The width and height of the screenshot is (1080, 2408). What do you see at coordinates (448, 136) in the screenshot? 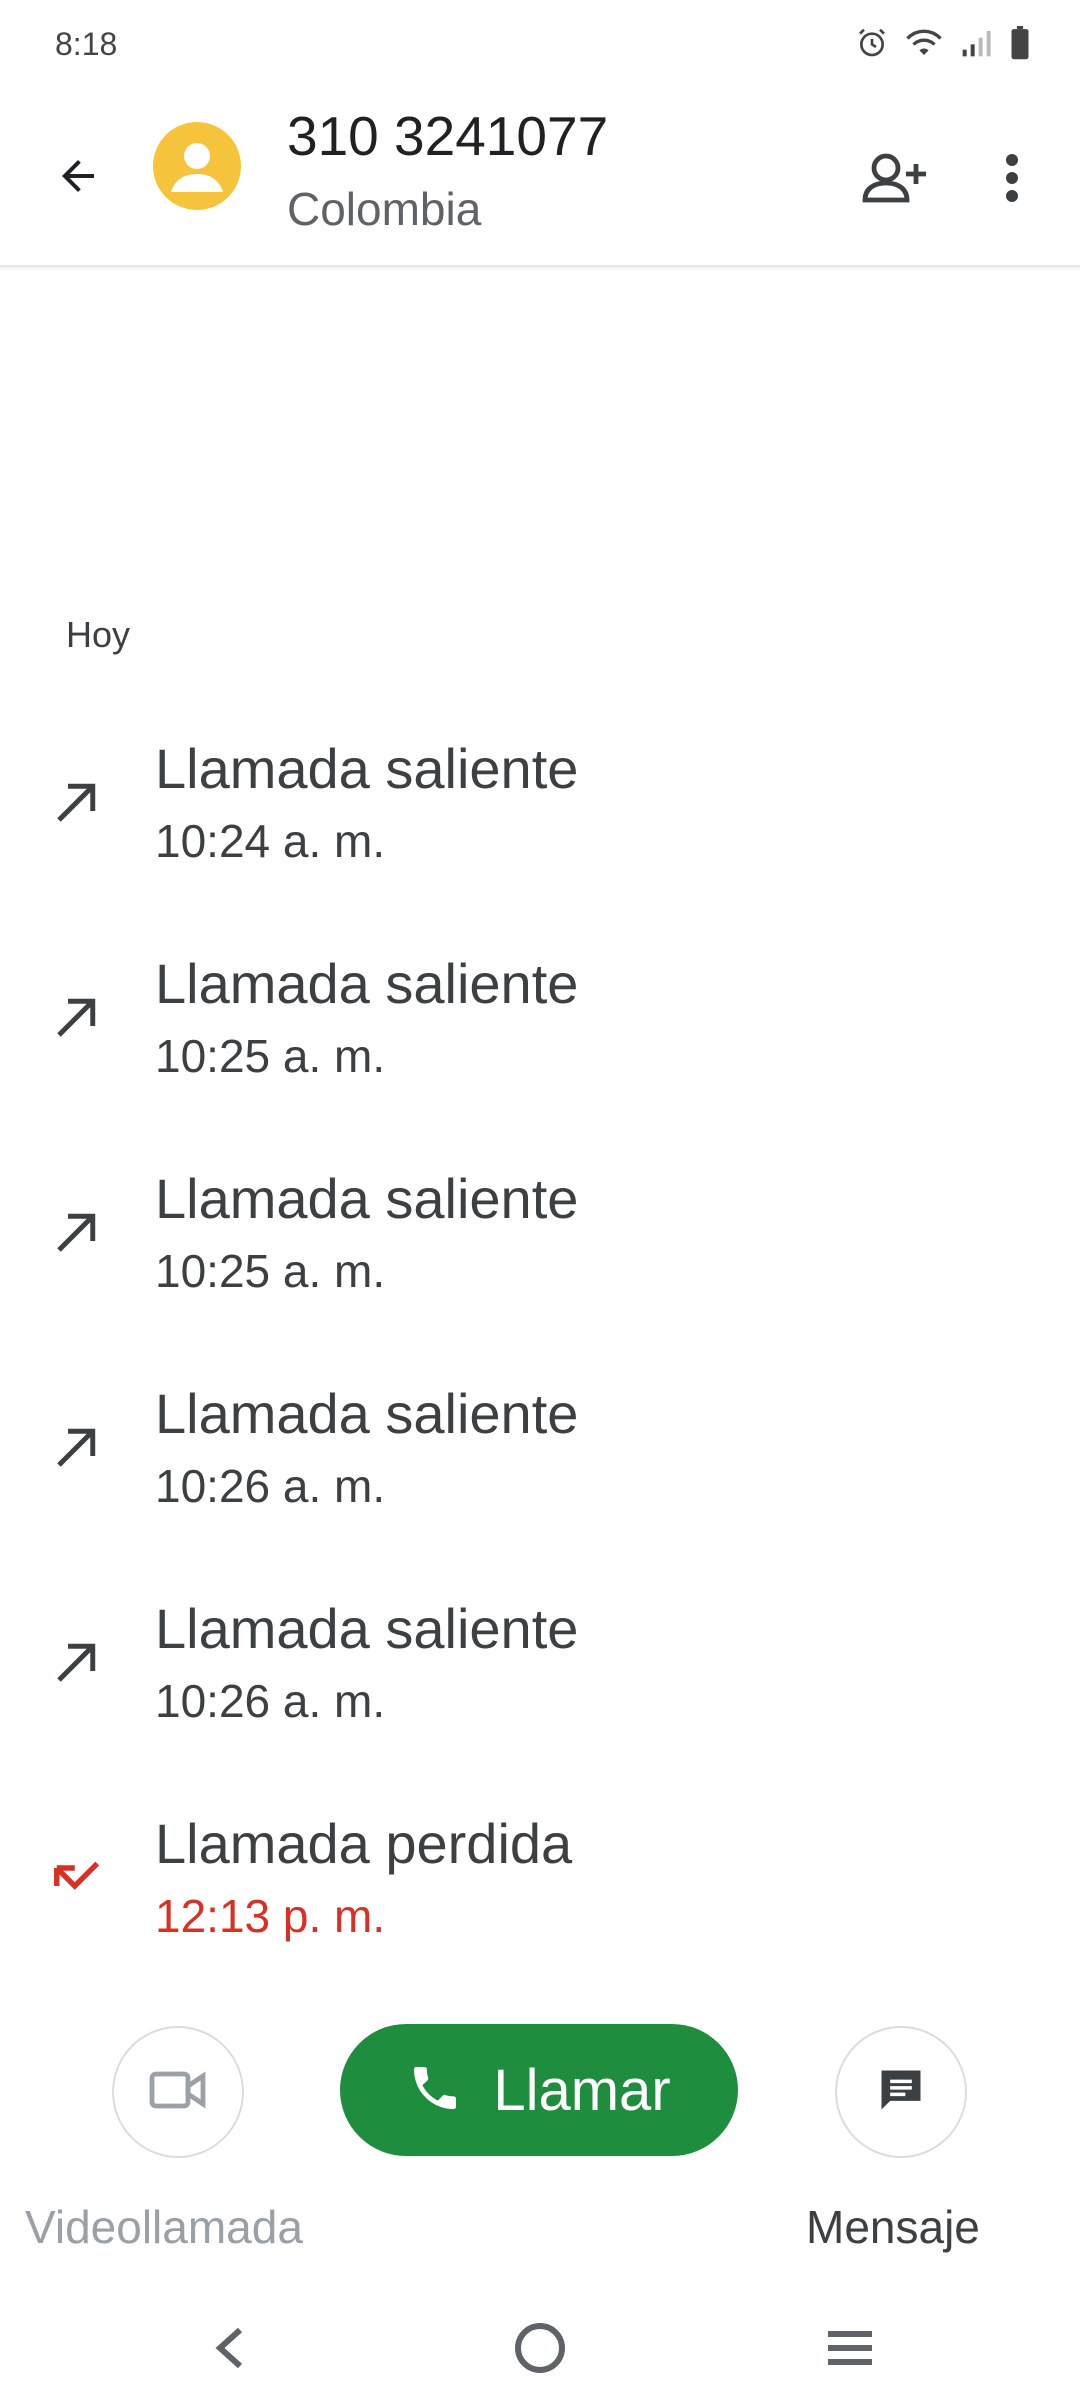
I see `contact-number: 310 3241077` at bounding box center [448, 136].